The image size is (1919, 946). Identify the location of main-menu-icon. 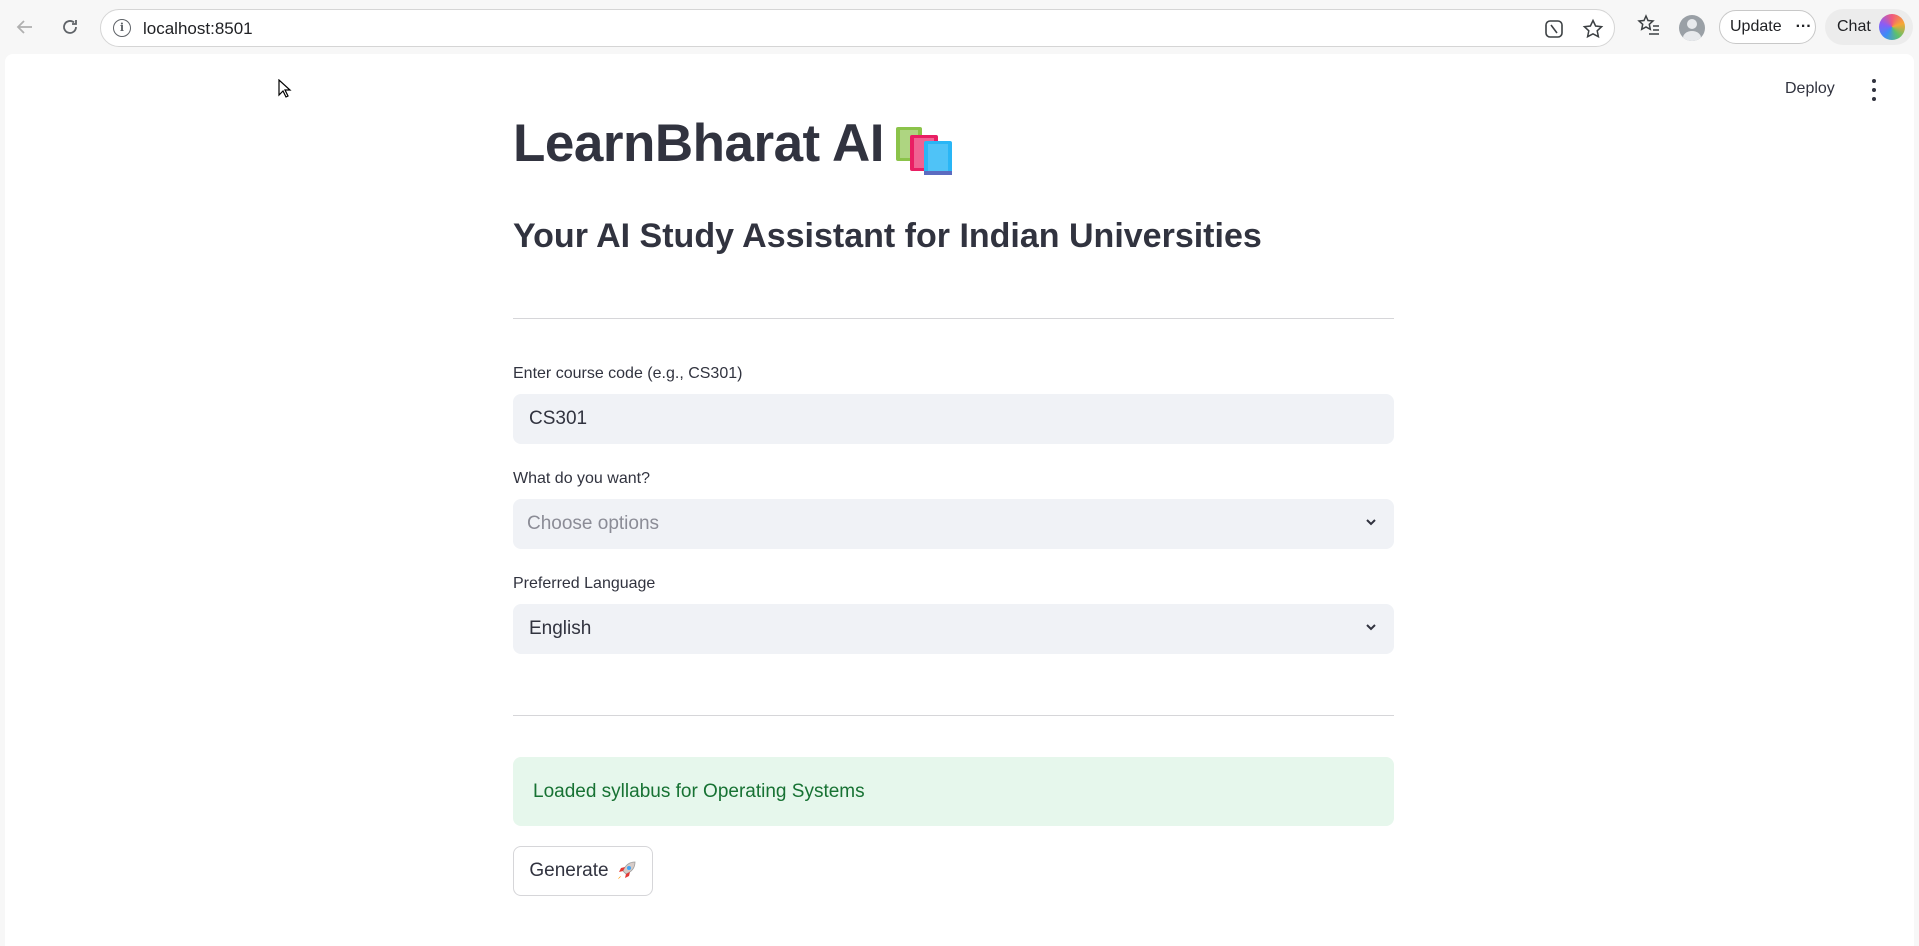
(1874, 90).